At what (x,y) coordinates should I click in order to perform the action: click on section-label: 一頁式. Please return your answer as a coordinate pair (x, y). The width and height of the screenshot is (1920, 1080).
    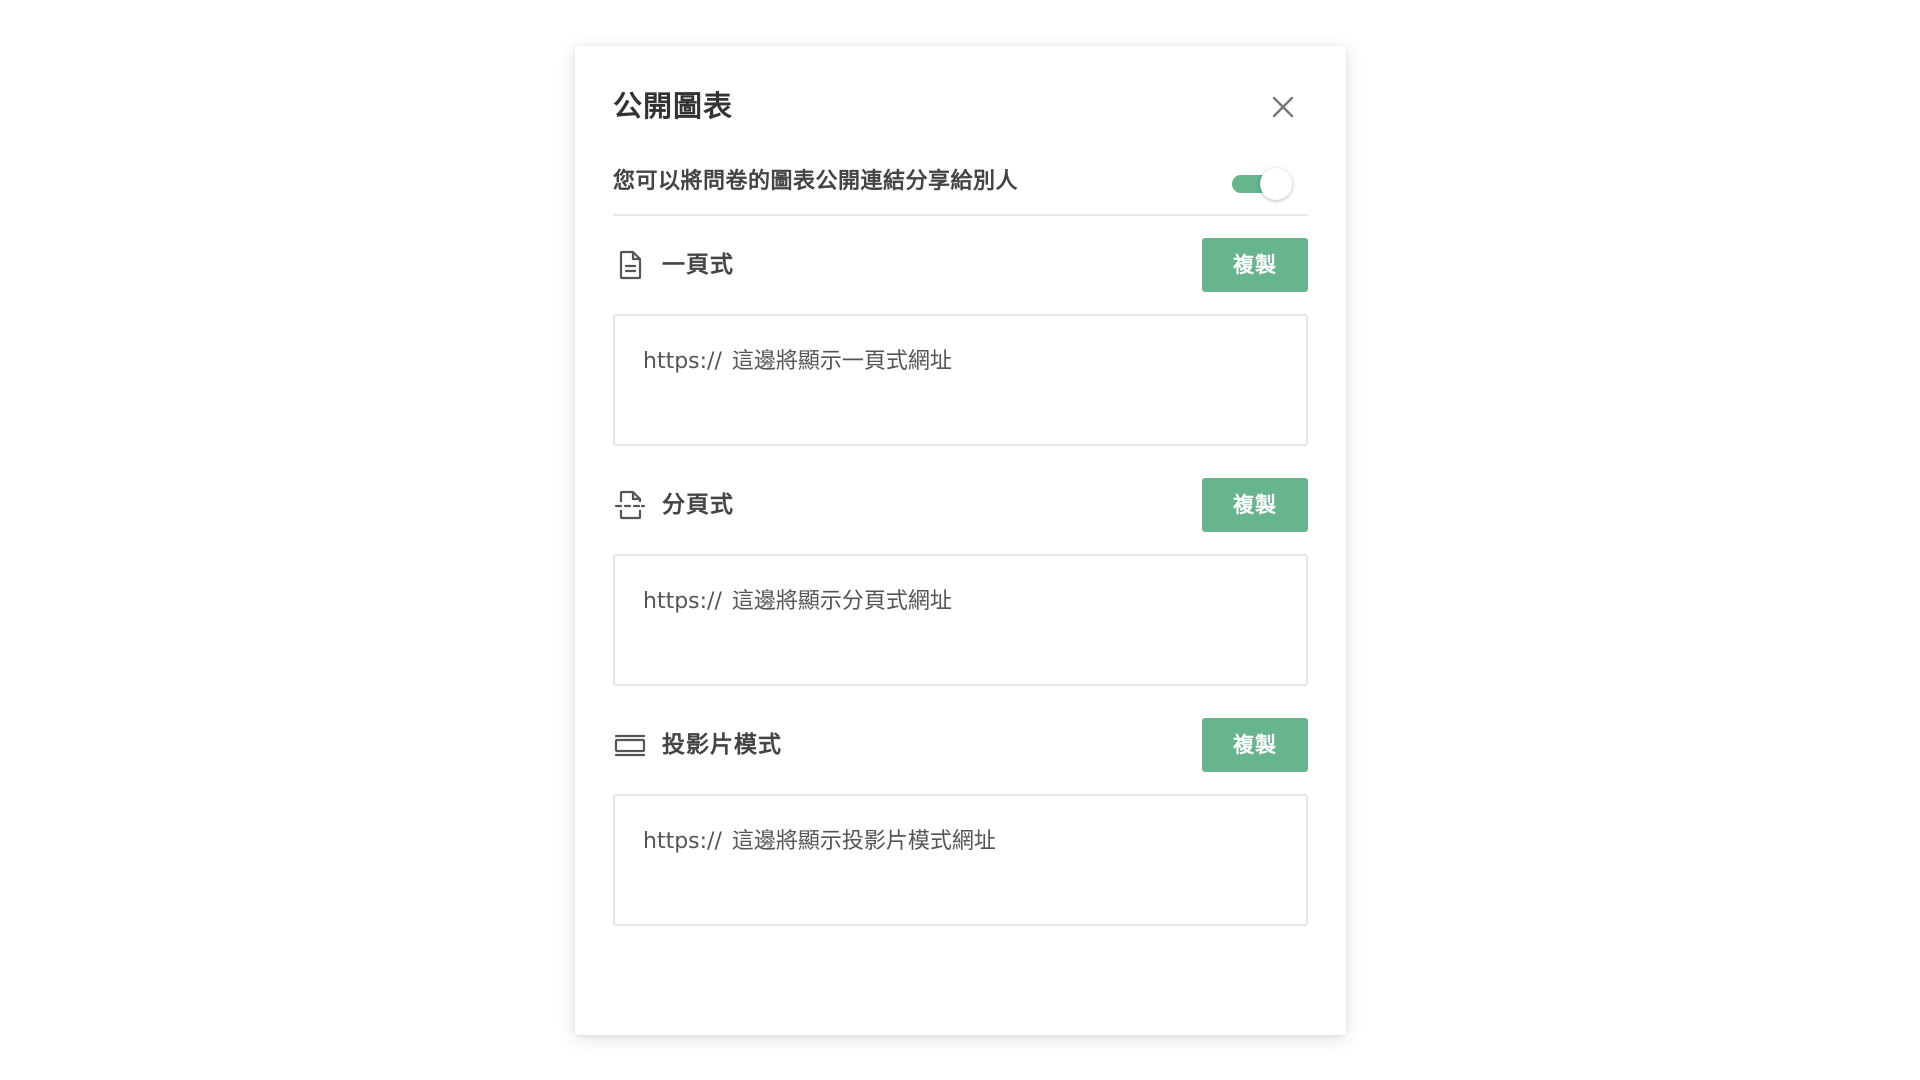
    Looking at the image, I should click on (698, 265).